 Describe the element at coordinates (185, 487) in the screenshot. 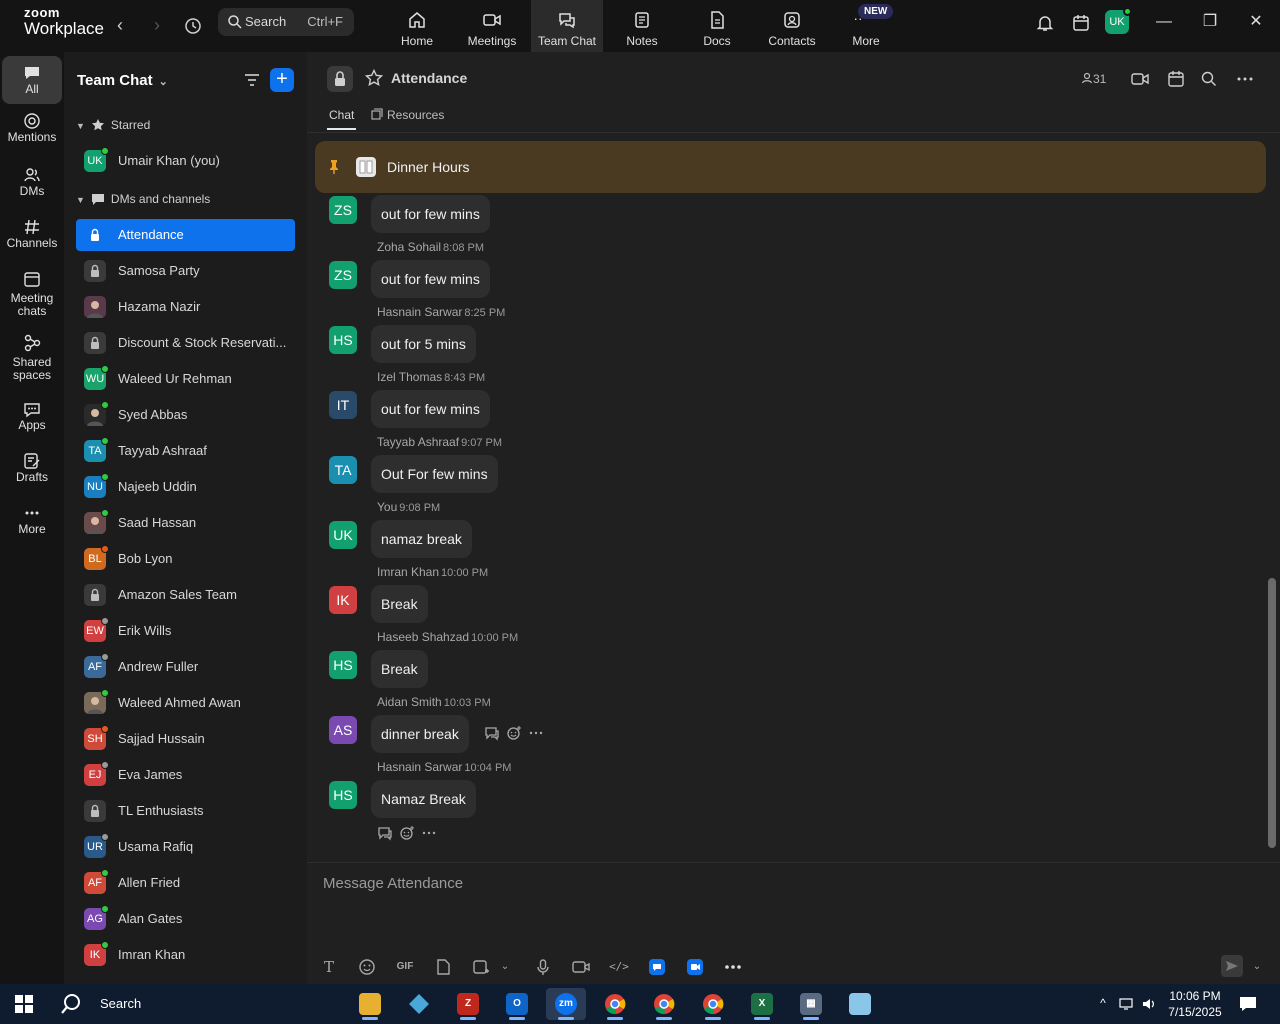

I see `sidebar-item: NU Najeeb Uddin` at that location.